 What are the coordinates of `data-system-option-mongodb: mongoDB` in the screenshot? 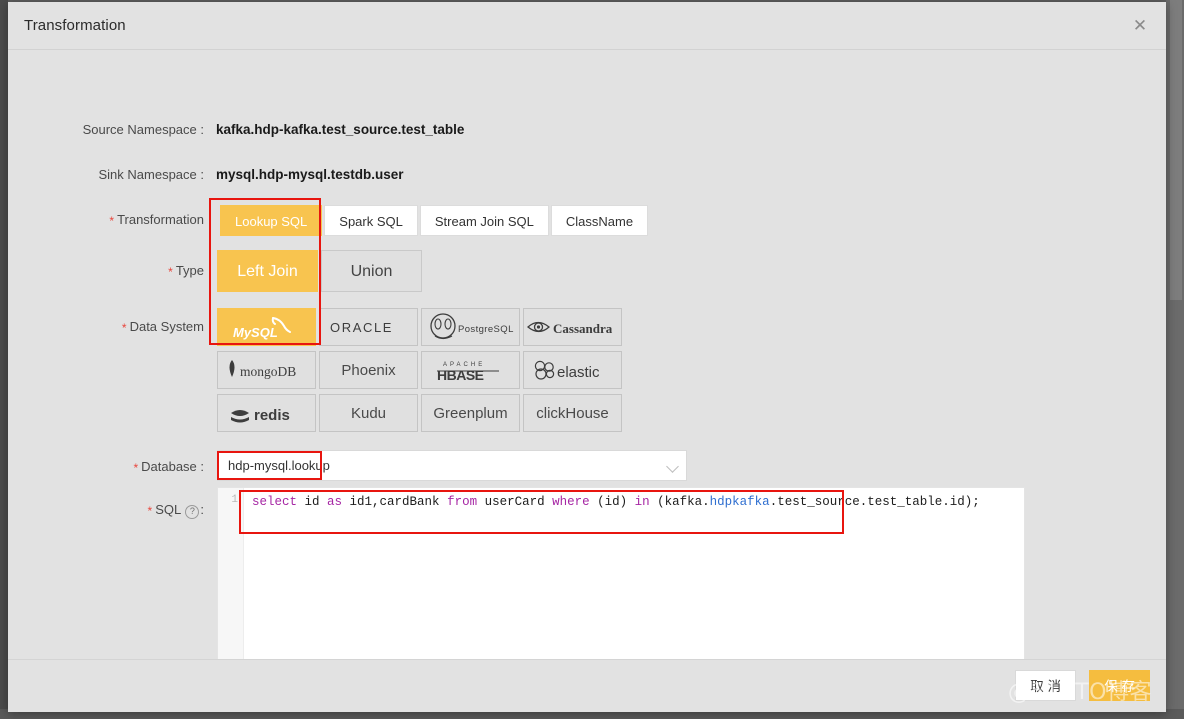 It's located at (266, 370).